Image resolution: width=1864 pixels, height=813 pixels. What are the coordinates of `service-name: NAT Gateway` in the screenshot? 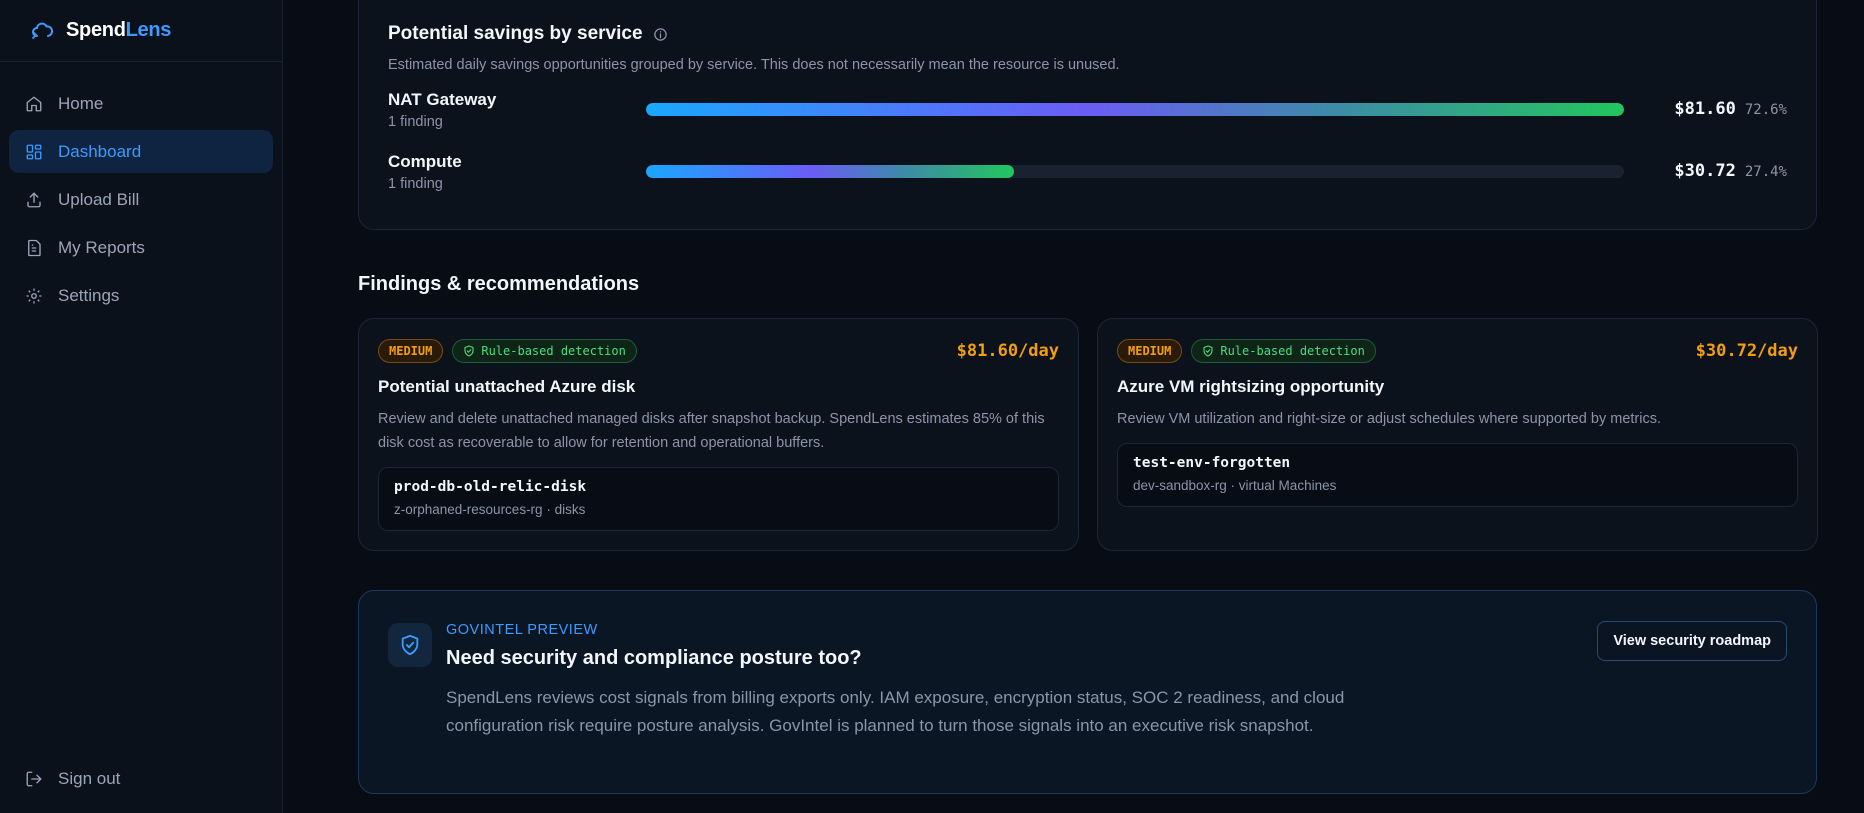 It's located at (442, 99).